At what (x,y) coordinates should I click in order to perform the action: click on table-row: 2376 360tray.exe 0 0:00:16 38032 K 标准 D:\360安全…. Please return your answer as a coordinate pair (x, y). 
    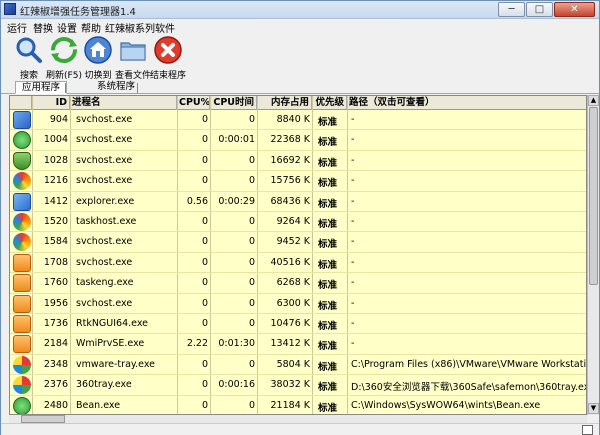
    Looking at the image, I should click on (298, 385).